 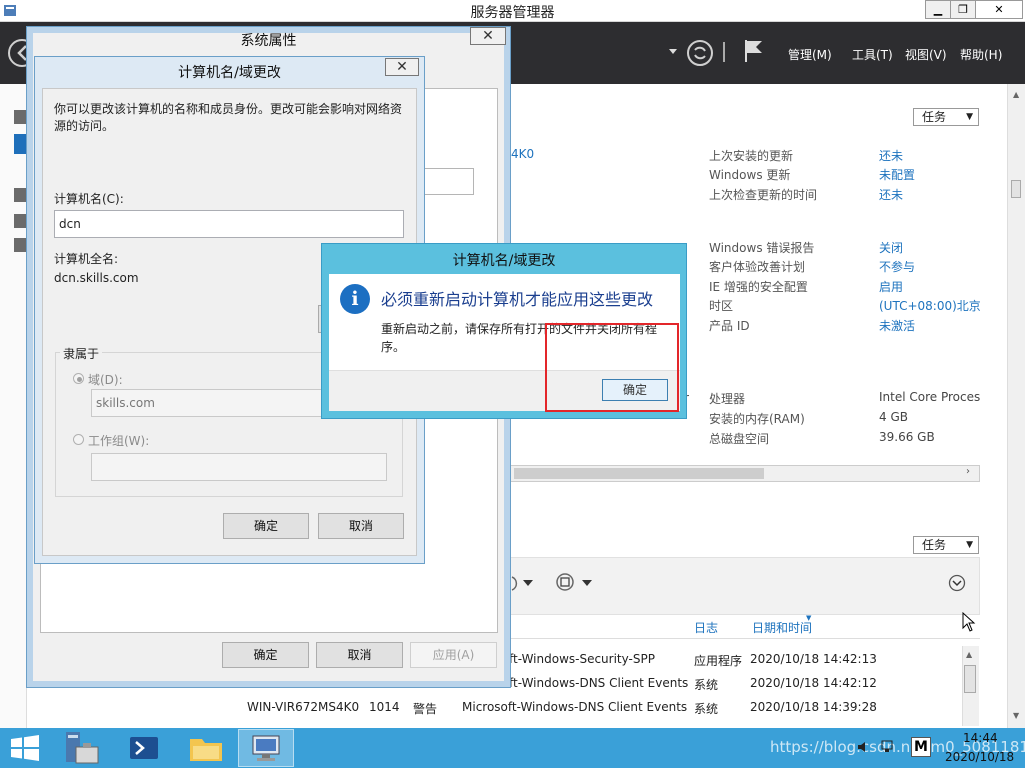 I want to click on menu-view: 视图(V), so click(x=926, y=54).